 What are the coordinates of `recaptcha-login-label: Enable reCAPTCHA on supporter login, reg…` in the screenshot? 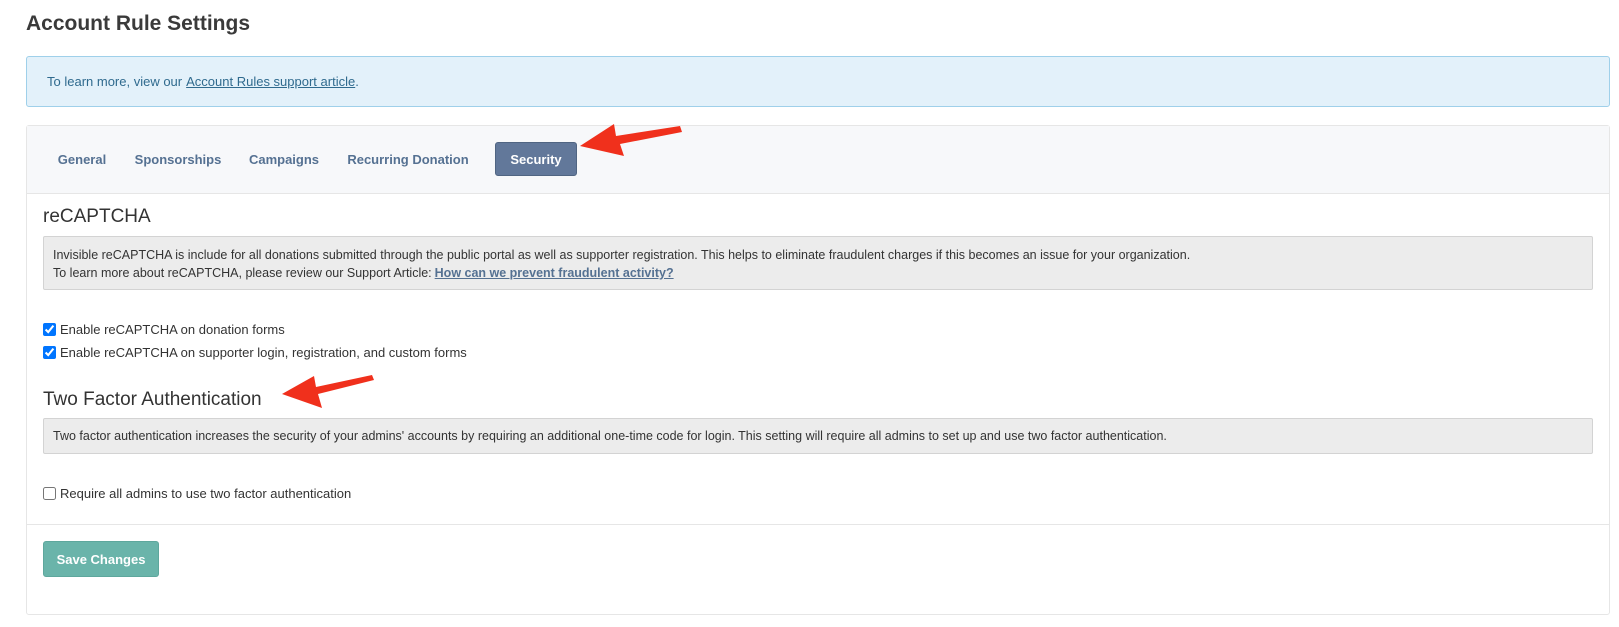 It's located at (263, 352).